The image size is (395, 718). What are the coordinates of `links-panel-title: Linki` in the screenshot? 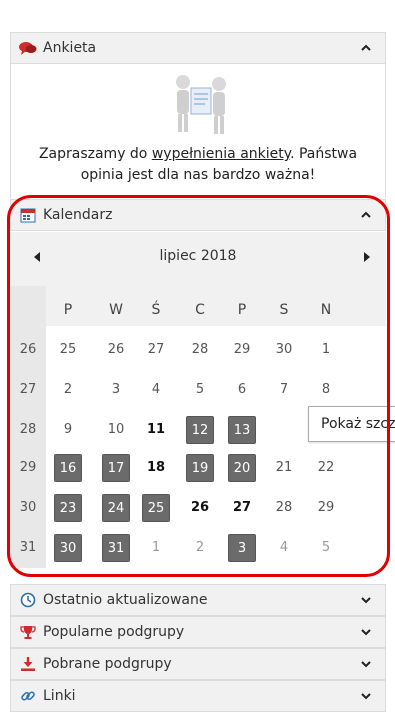 It's located at (59, 696).